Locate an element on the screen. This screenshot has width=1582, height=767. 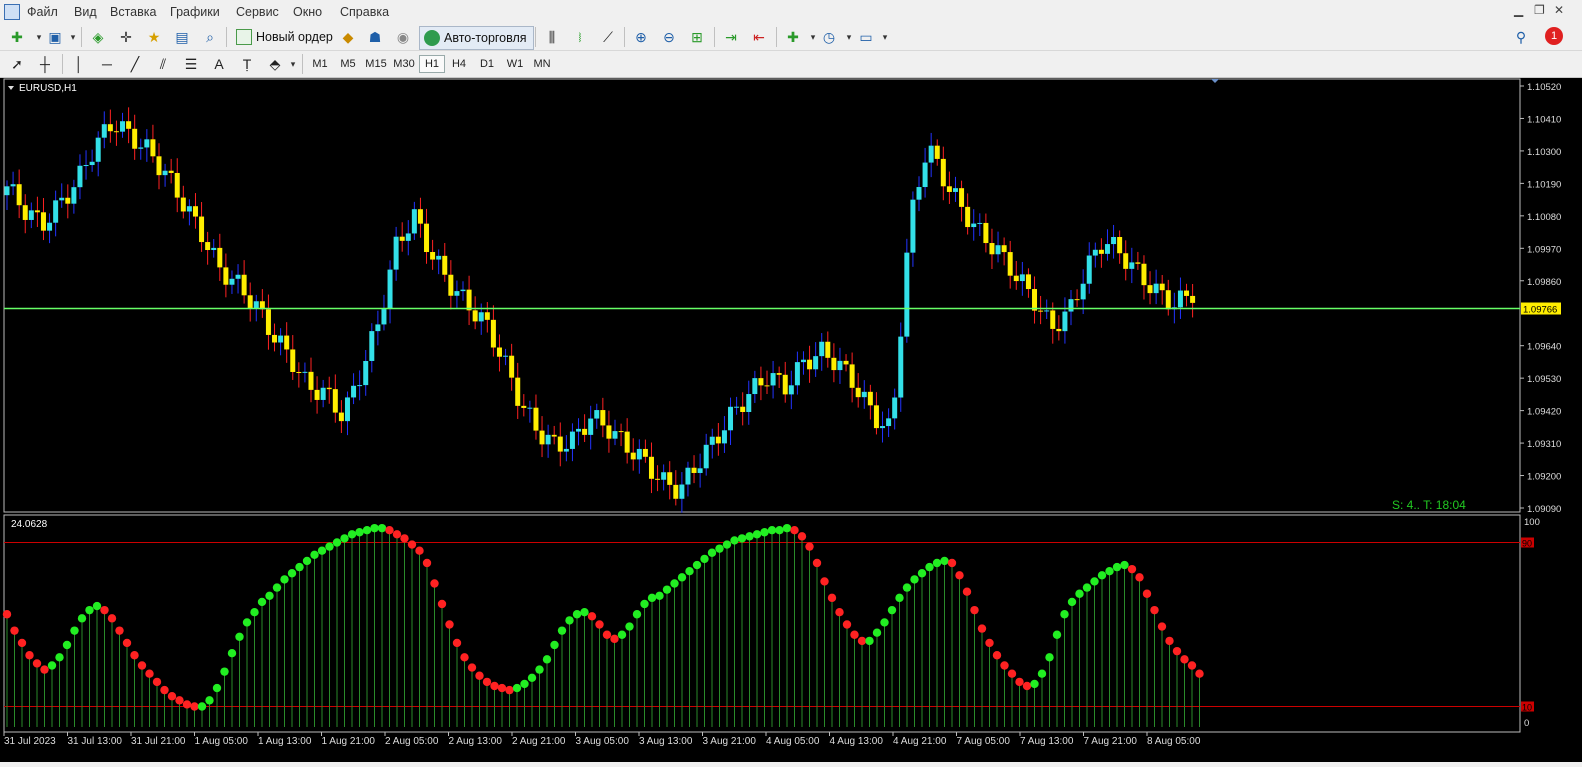
auto-scroll-icon: ⇥ is located at coordinates (731, 37).